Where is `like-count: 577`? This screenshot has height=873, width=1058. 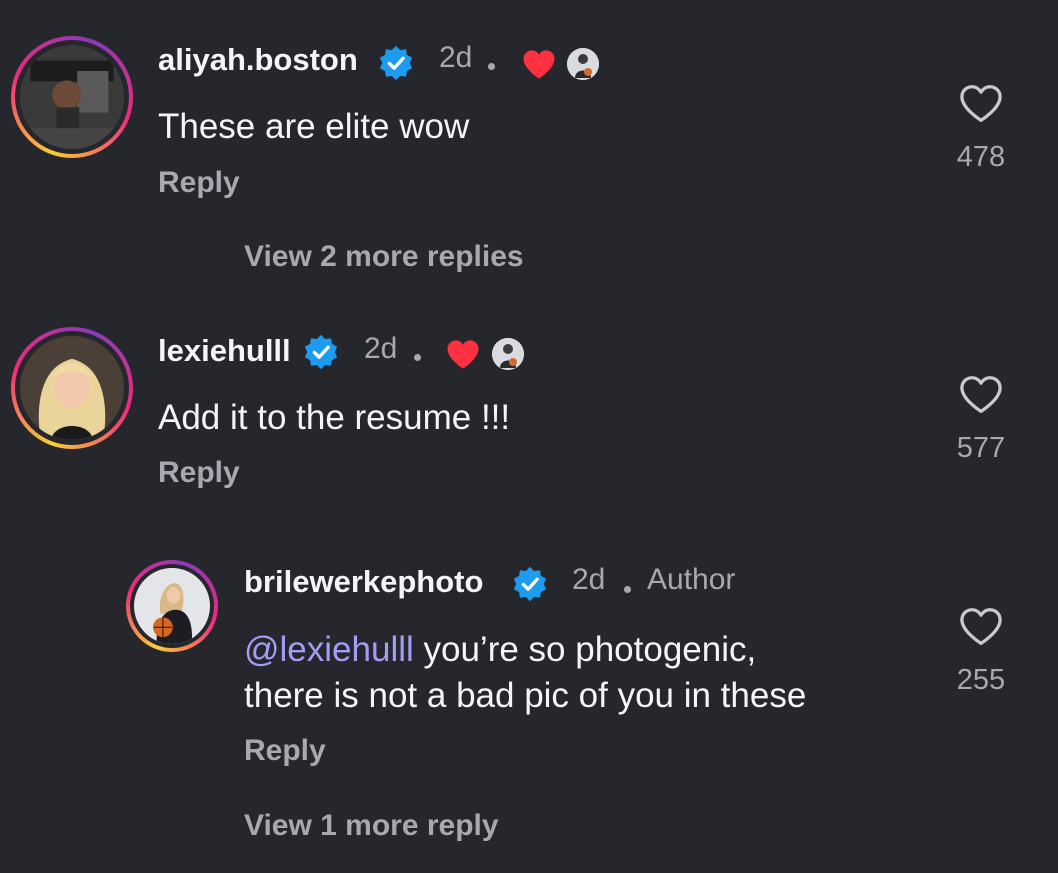 like-count: 577 is located at coordinates (981, 448).